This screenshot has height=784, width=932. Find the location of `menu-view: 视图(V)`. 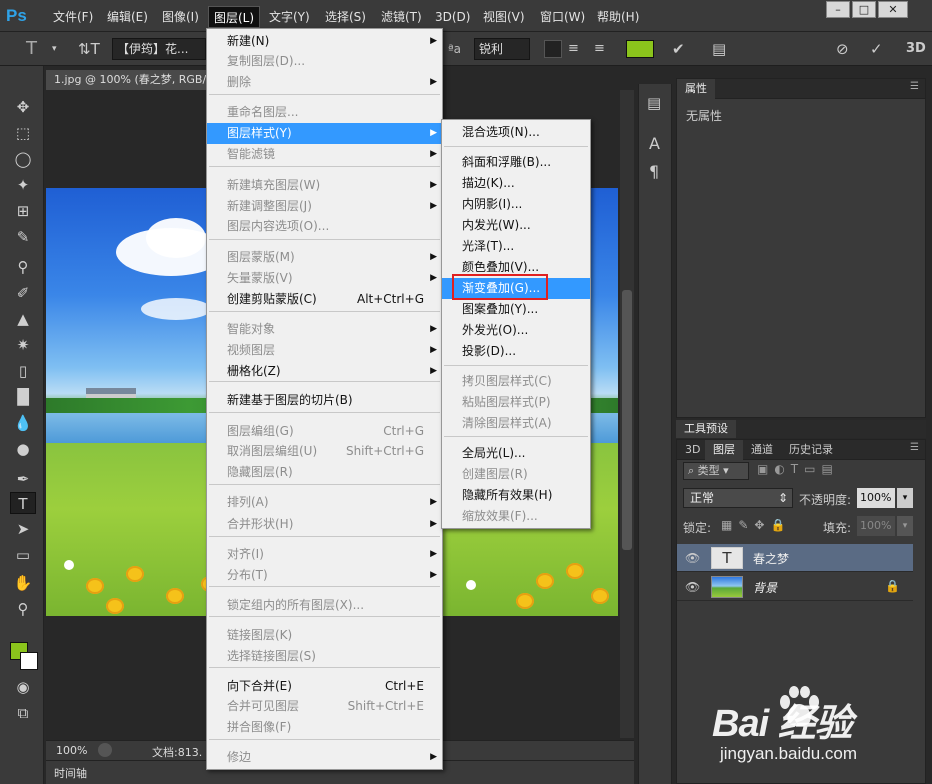

menu-view: 视图(V) is located at coordinates (504, 17).